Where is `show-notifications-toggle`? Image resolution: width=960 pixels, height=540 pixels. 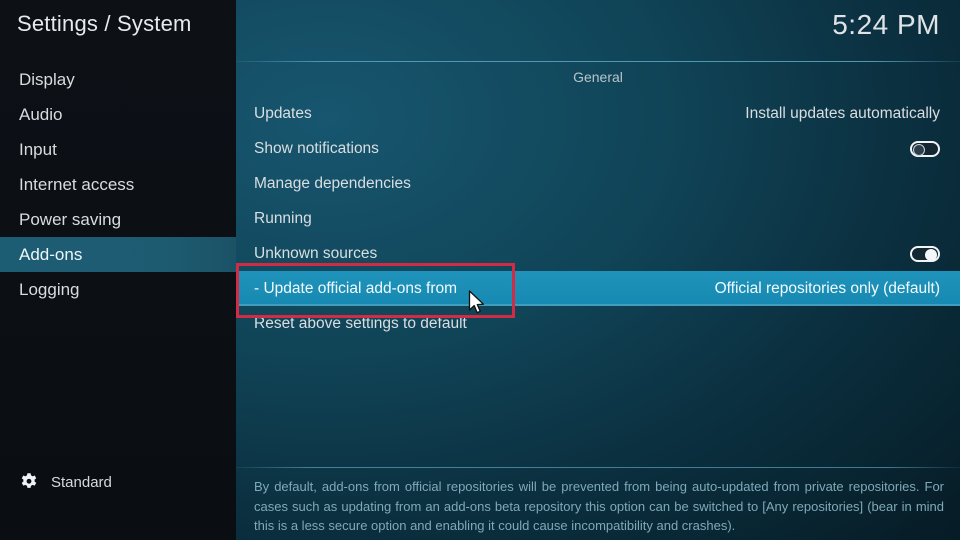
show-notifications-toggle is located at coordinates (925, 148).